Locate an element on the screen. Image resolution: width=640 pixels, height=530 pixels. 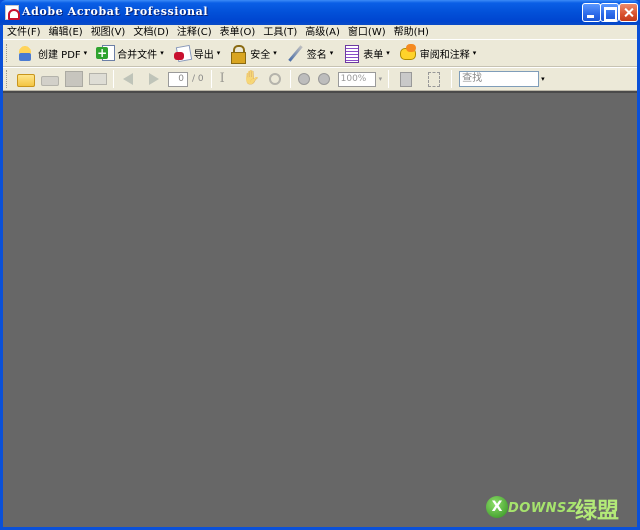
menu-file: 文件(F) is located at coordinates (24, 32).